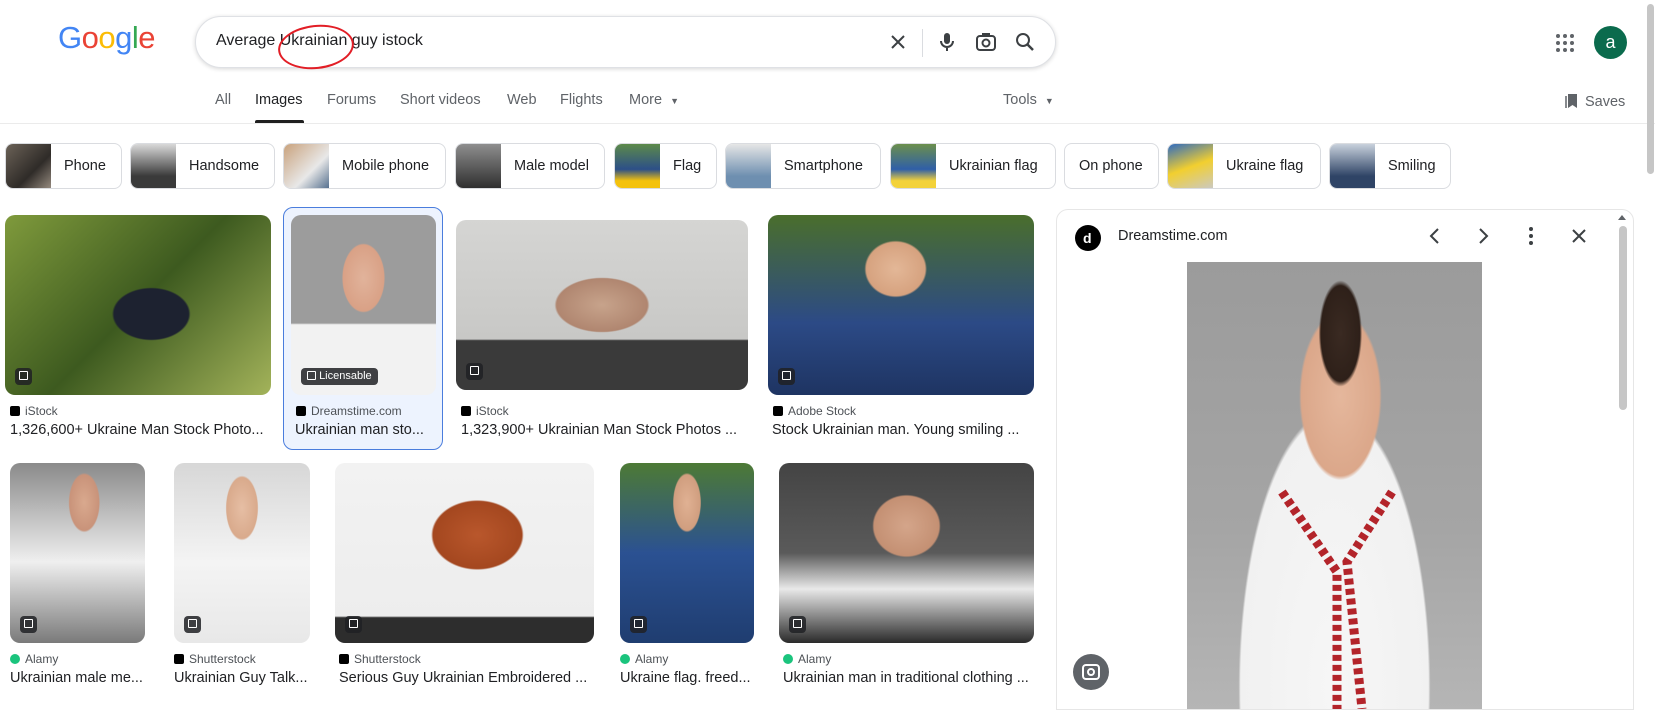 The width and height of the screenshot is (1655, 710). I want to click on tab-more: More ▼, so click(654, 100).